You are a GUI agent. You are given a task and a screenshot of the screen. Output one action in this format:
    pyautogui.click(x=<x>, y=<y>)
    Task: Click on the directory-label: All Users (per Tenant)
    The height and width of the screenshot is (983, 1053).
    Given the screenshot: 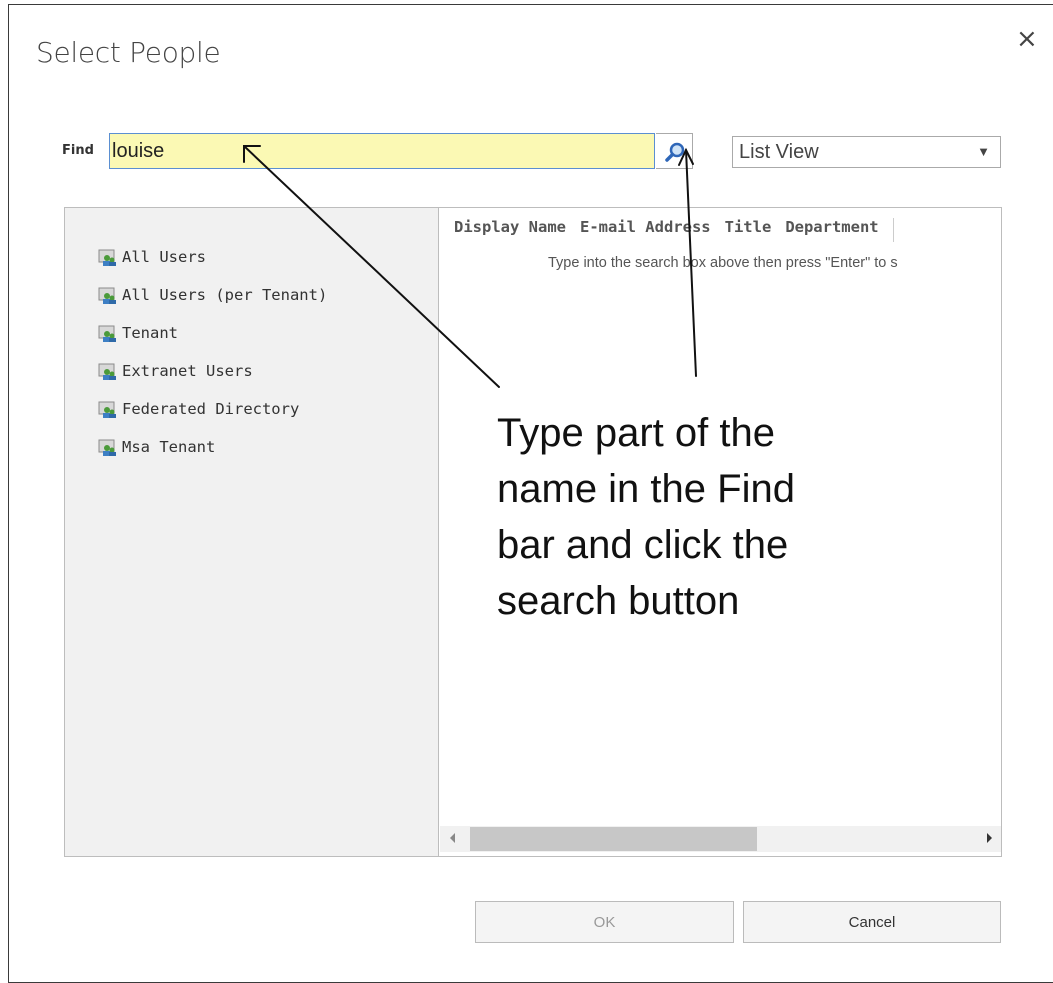 What is the action you would take?
    pyautogui.click(x=225, y=295)
    